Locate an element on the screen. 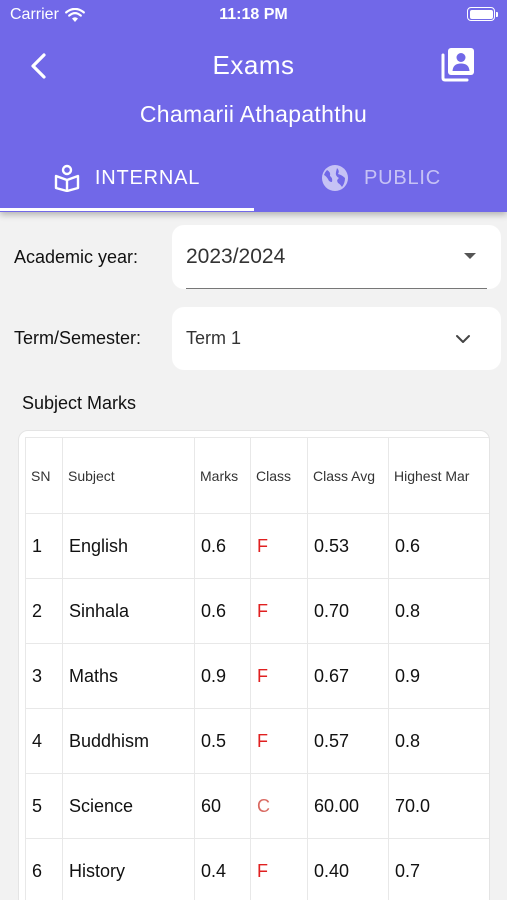 This screenshot has height=900, width=507. term-label: Term/Semester: is located at coordinates (78, 338).